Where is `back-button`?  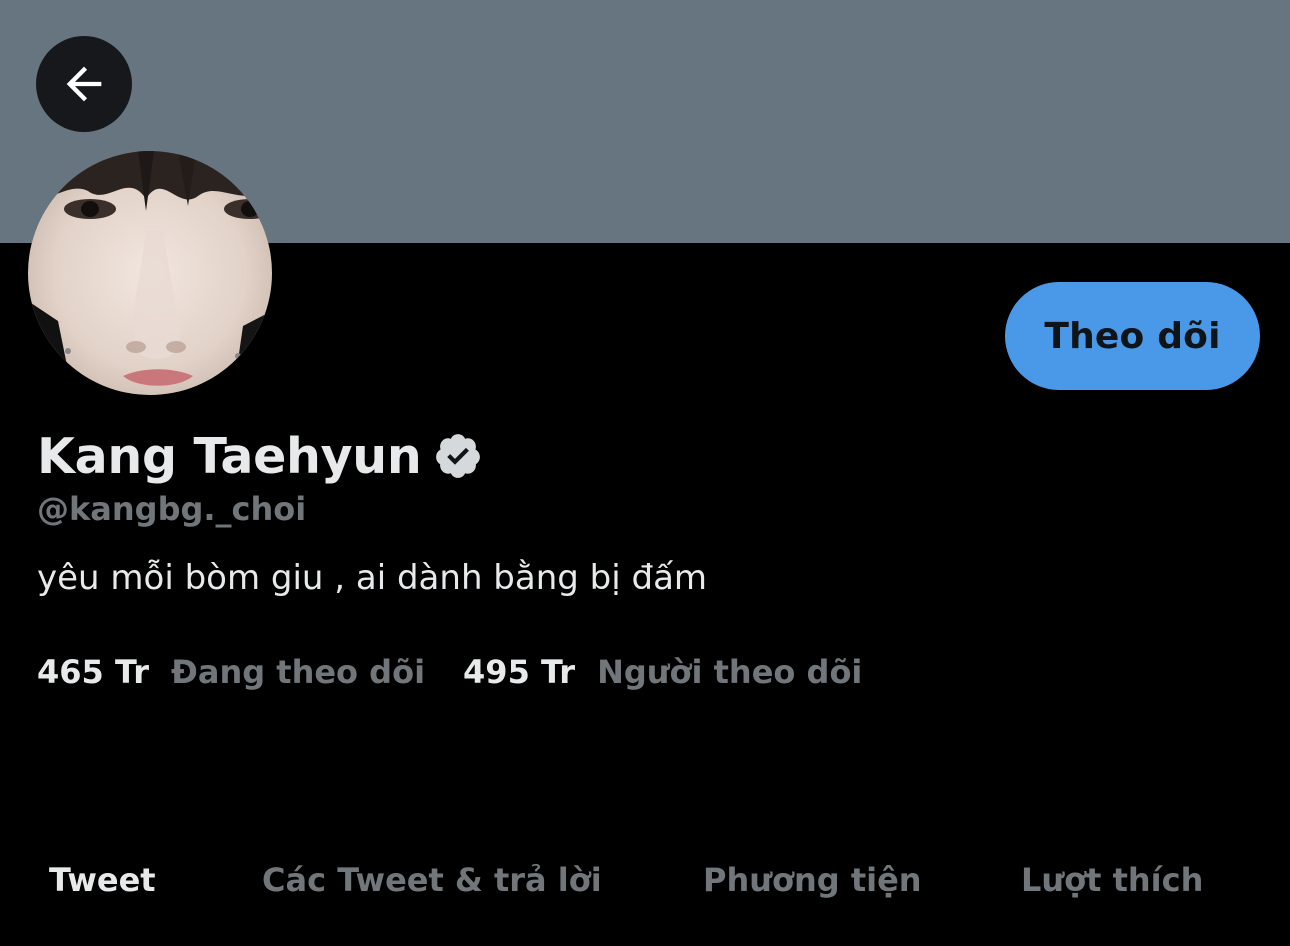 back-button is located at coordinates (84, 84).